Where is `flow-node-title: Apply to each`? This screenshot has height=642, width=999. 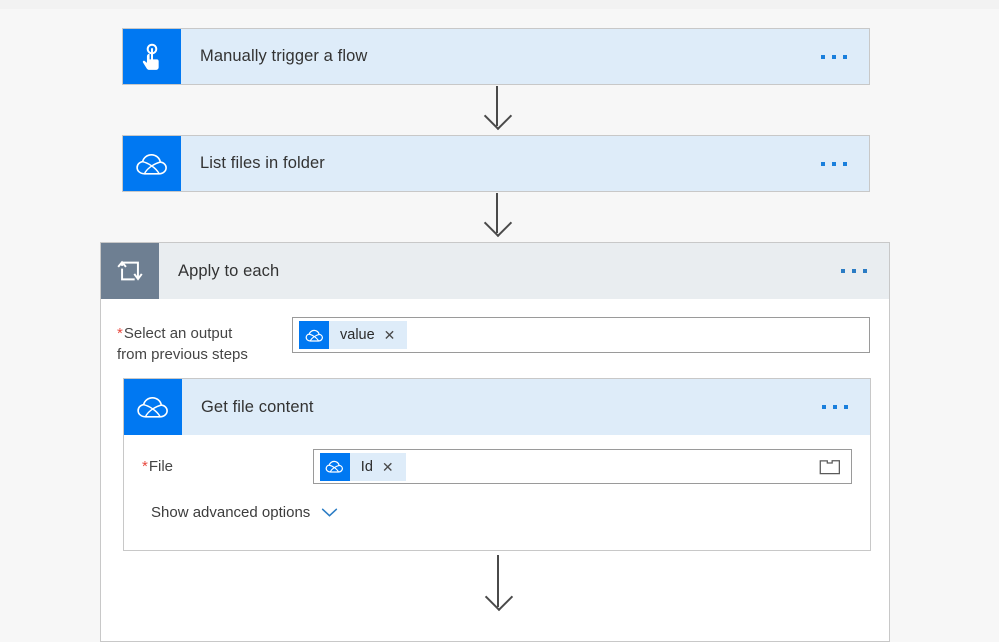
flow-node-title: Apply to each is located at coordinates (229, 270).